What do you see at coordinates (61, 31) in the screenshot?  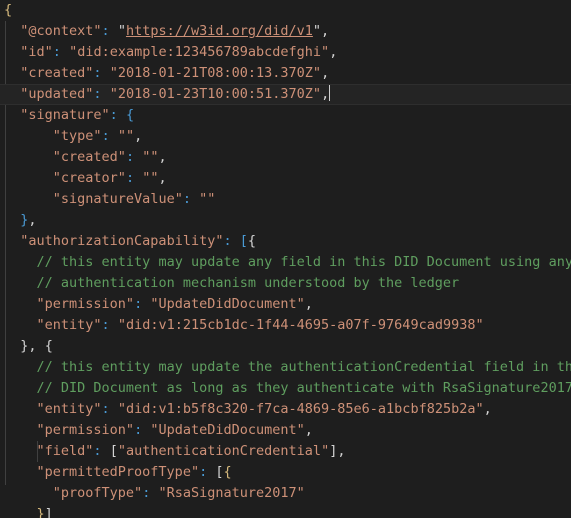 I see `key-context: "@context"` at bounding box center [61, 31].